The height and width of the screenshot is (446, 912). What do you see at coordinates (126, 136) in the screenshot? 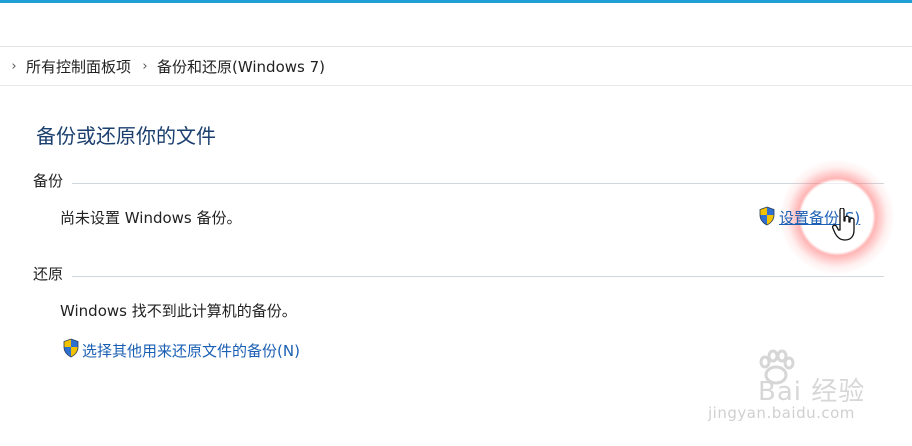
I see `page-title: 备份或还原你的文件` at bounding box center [126, 136].